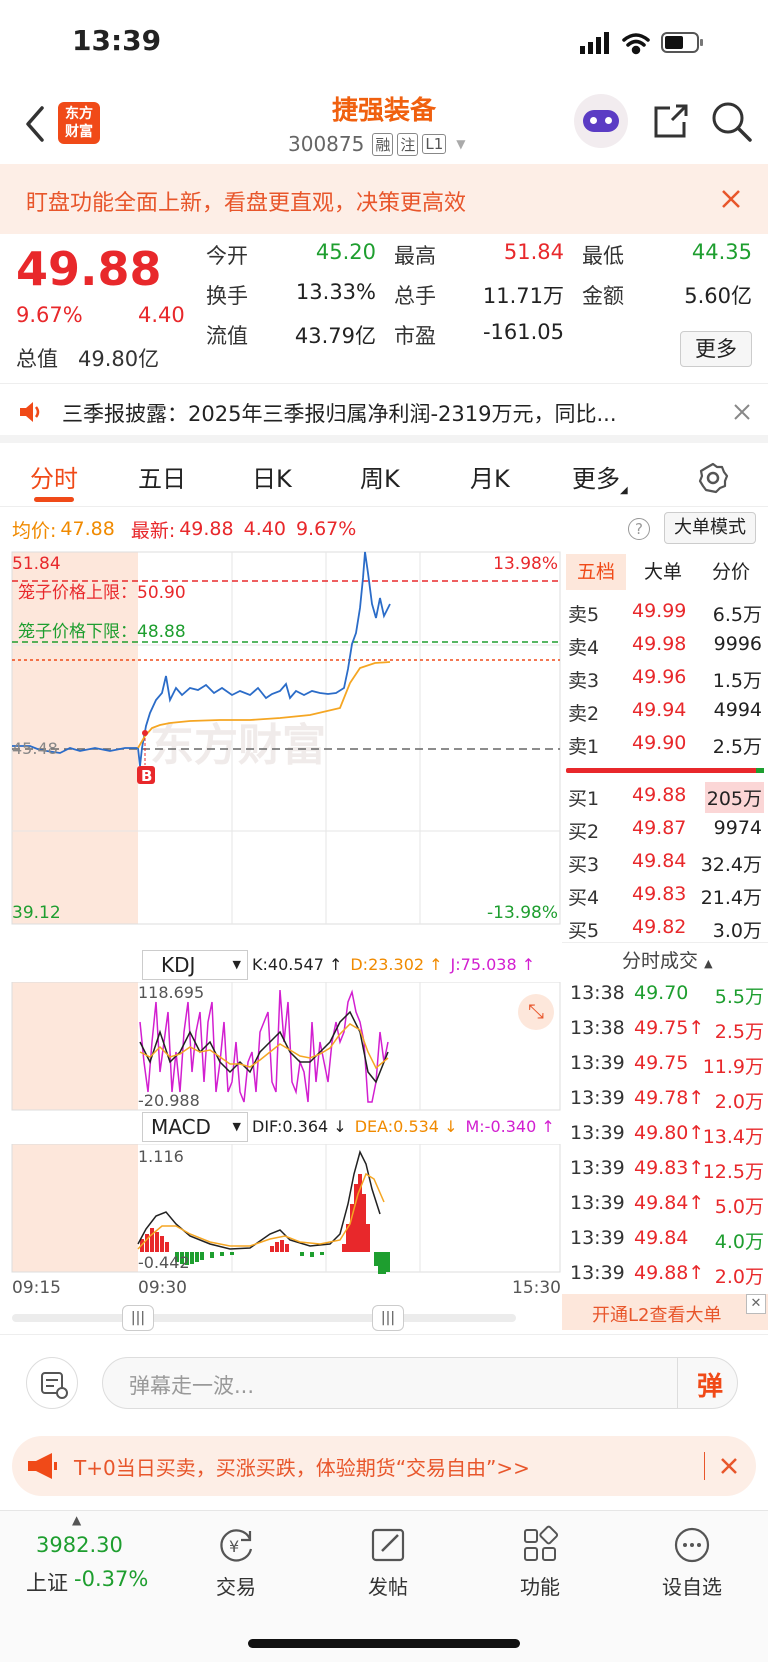  Describe the element at coordinates (100, 1561) in the screenshot. I see `index-widget: ▲ 3982.30 上证 -0.37%` at that location.